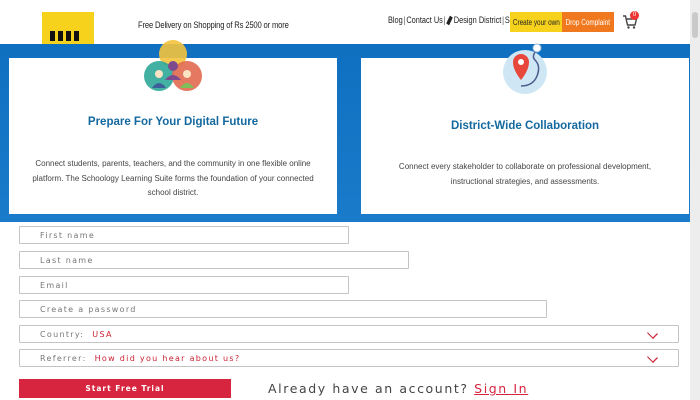 Image resolution: width=700 pixels, height=400 pixels. What do you see at coordinates (173, 122) in the screenshot?
I see `card-title: Prepare For Your Digital Future` at bounding box center [173, 122].